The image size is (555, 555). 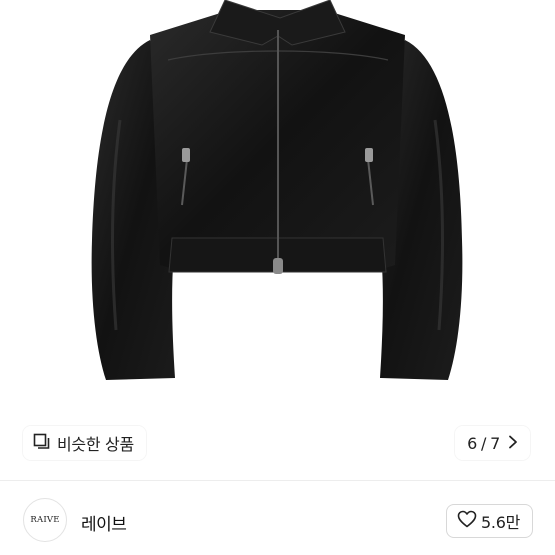 I want to click on gallery-counter-button: 6 / 7, so click(x=492, y=443).